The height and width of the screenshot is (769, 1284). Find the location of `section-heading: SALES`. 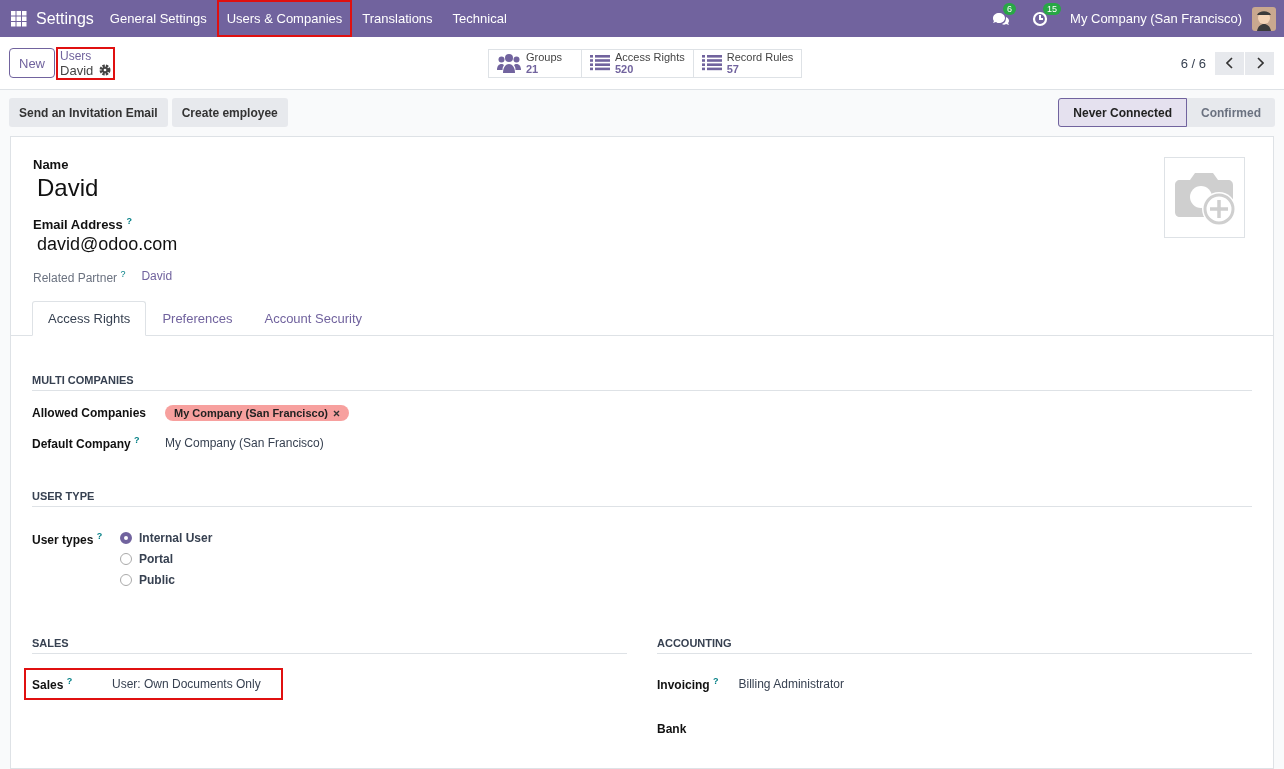

section-heading: SALES is located at coordinates (329, 646).